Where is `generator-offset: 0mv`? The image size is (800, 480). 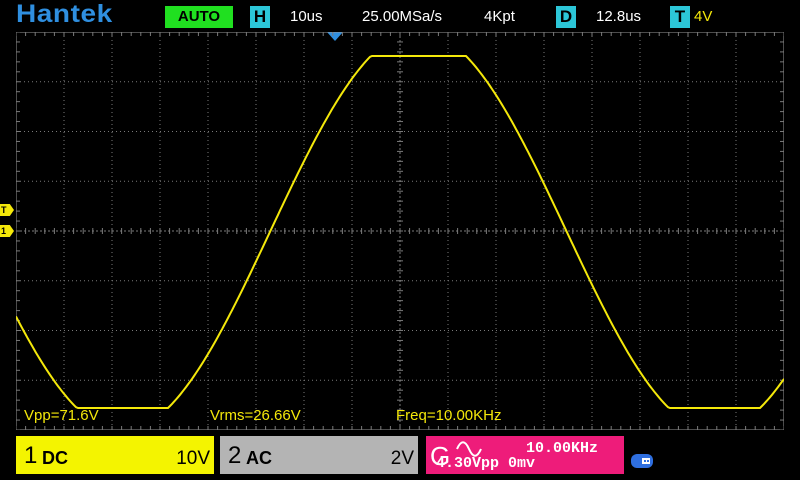 generator-offset: 0mv is located at coordinates (522, 463).